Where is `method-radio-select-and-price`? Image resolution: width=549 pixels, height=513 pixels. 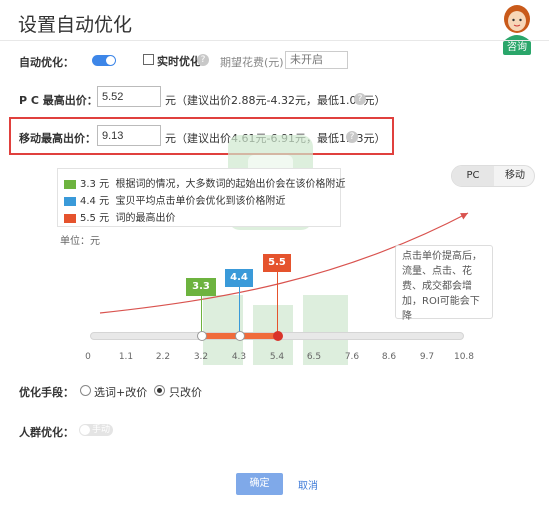
method-radio-select-and-price is located at coordinates (85, 390).